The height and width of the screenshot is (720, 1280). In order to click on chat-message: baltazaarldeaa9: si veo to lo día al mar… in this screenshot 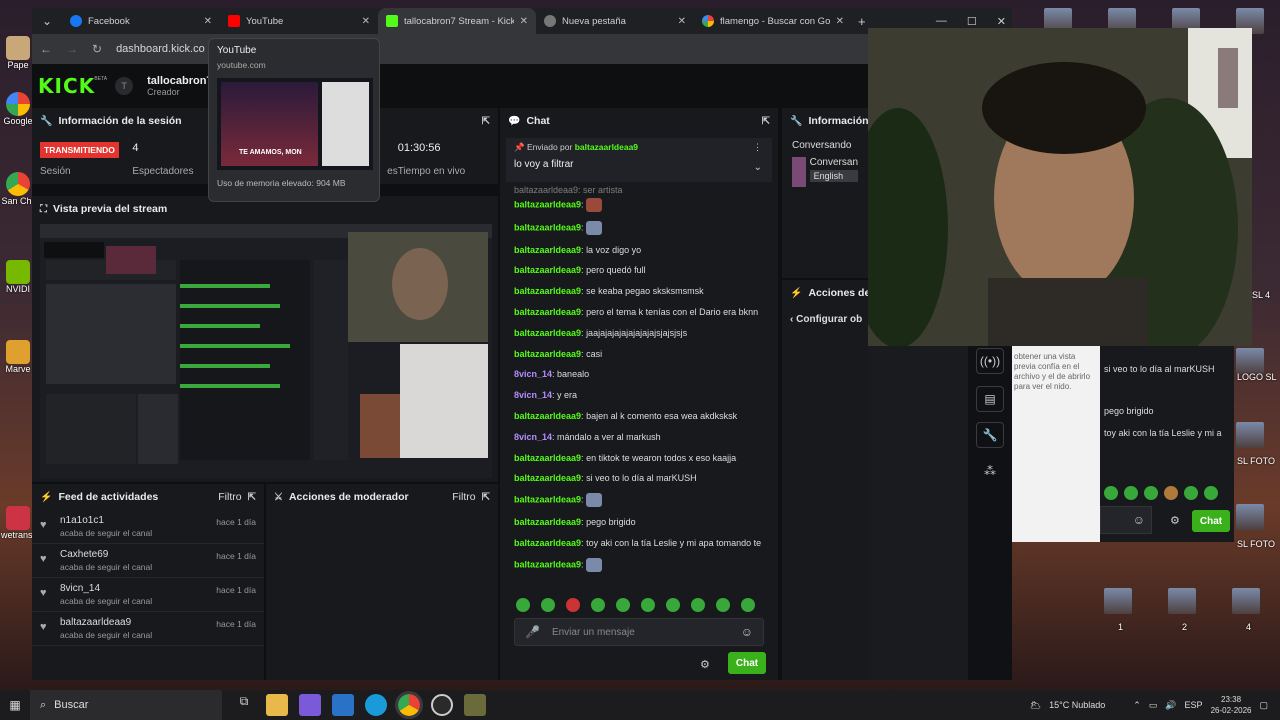, I will do `click(641, 478)`.